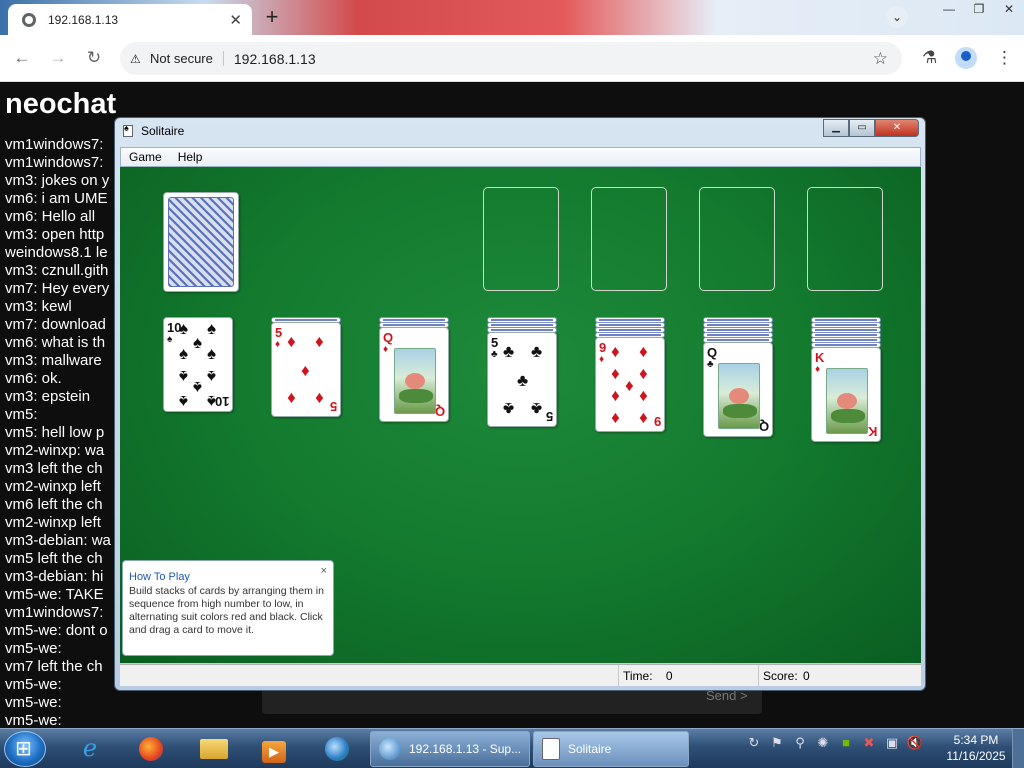  Describe the element at coordinates (880, 59) in the screenshot. I see `bookmark-star-icon: ☆` at that location.